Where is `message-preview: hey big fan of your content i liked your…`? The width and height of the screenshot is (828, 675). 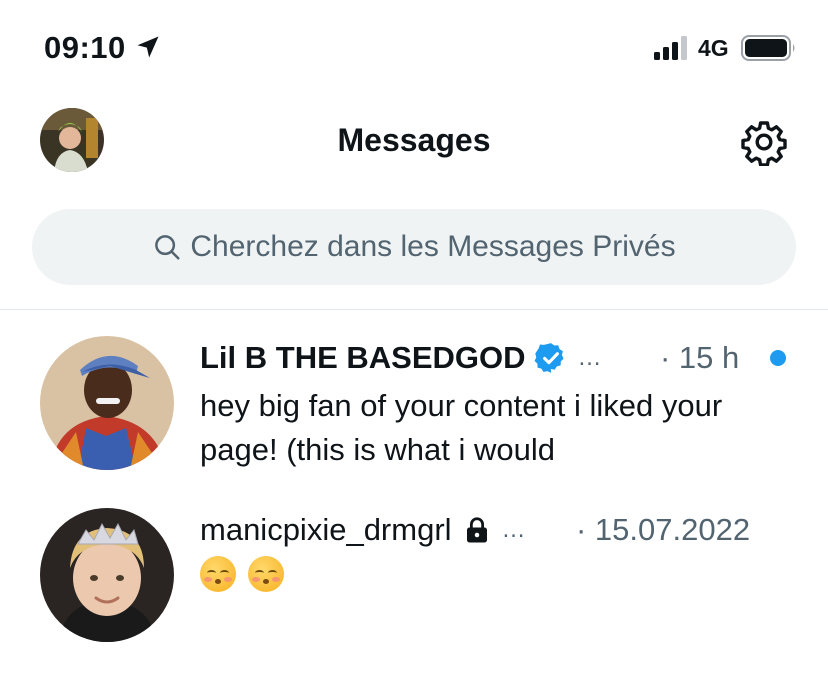 message-preview: hey big fan of your content i liked your… is located at coordinates (461, 427).